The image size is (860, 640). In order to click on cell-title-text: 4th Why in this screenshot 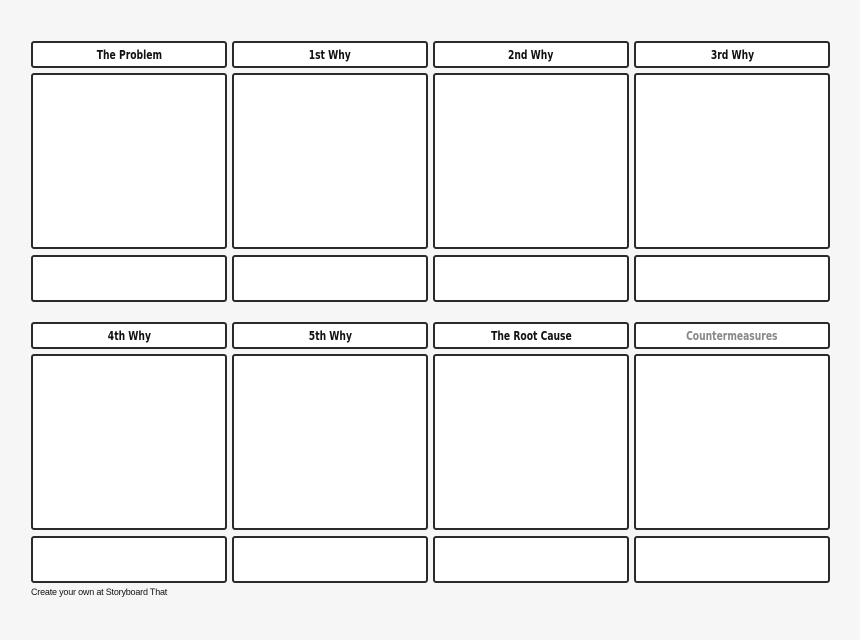, I will do `click(129, 335)`.